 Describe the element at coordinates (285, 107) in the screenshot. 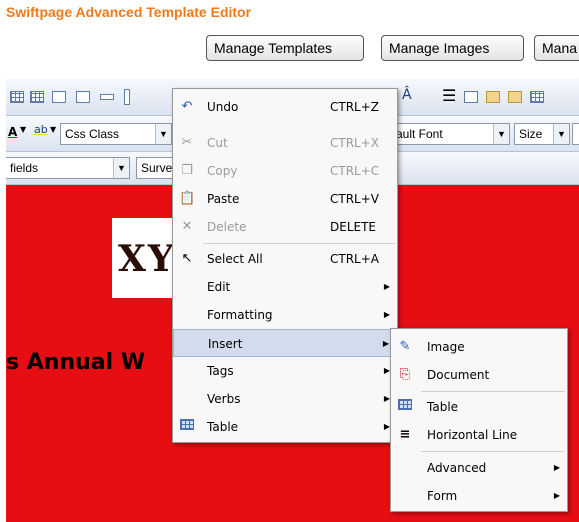

I see `menu-item-undo: ↶ Undo CTRL+Z` at that location.